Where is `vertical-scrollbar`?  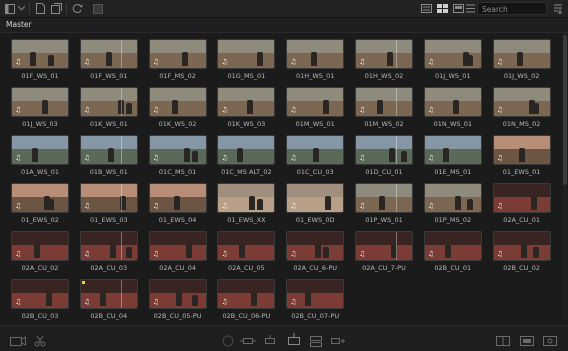
vertical-scrollbar is located at coordinates (565, 176).